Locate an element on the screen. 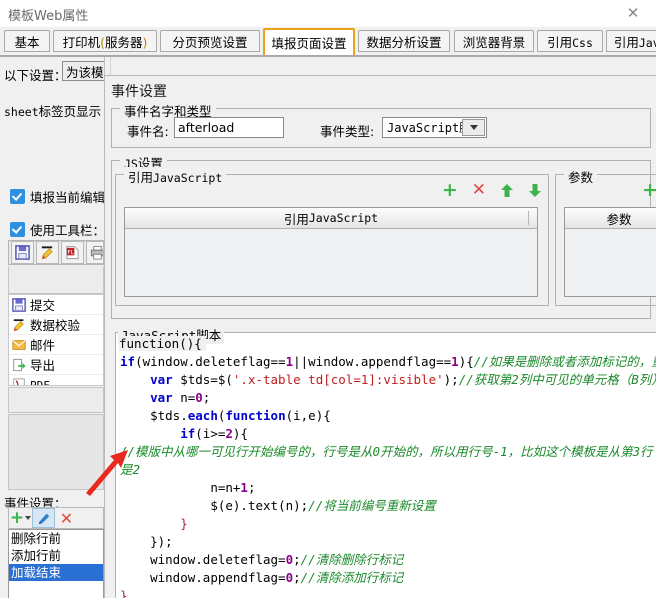  settings-scope-dropdown: 为该模板单独设置 is located at coordinates (83, 71).